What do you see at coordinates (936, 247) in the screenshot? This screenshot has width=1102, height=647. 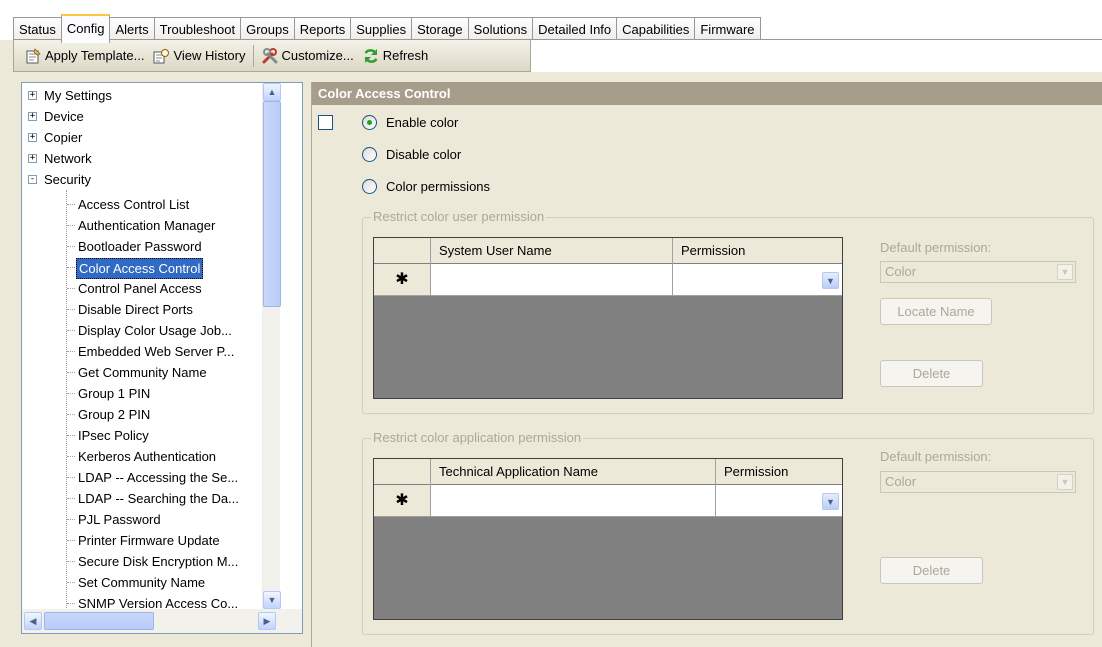 I see `user-default-permission-label: Default permission:` at bounding box center [936, 247].